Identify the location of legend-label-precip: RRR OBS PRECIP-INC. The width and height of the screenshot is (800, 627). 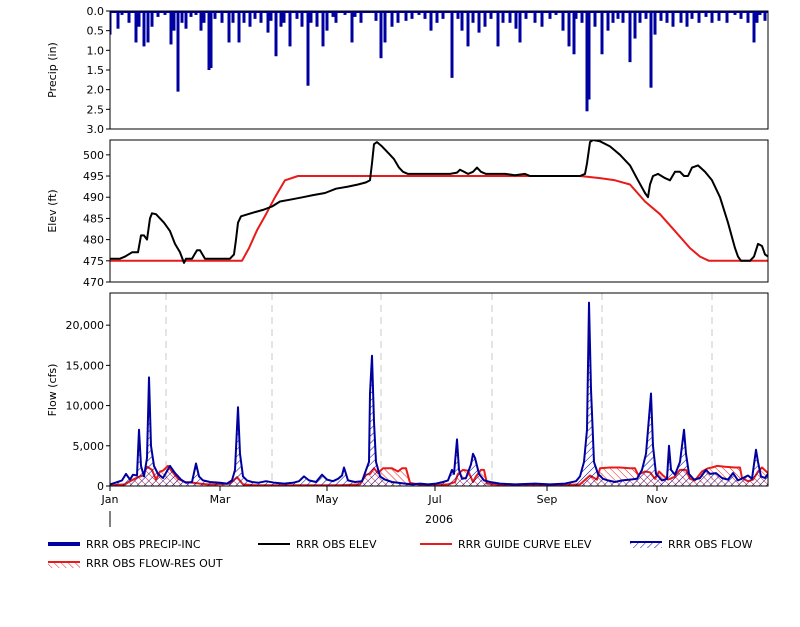
(143, 544).